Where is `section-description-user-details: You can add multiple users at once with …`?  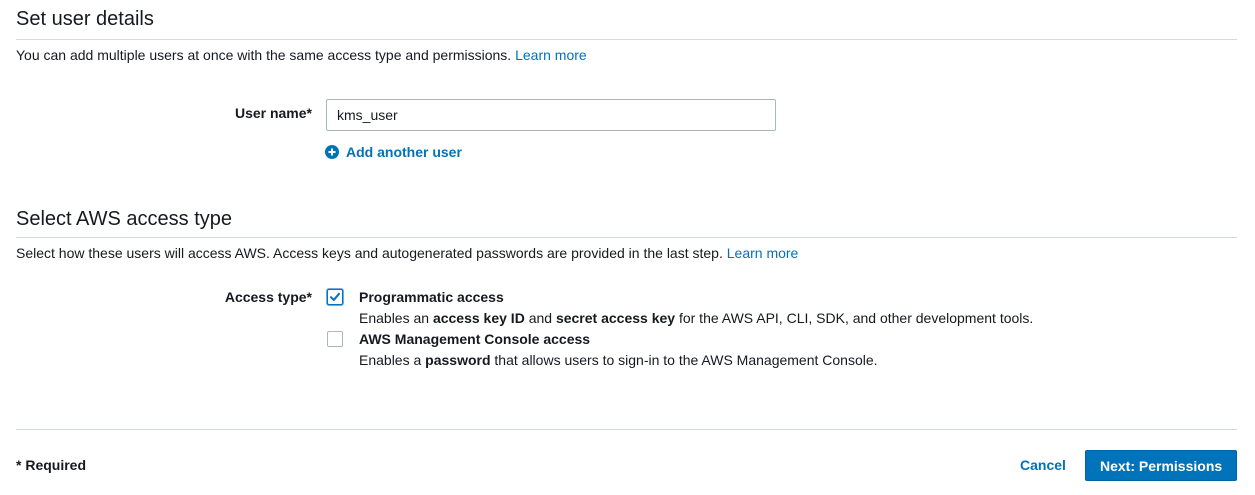 section-description-user-details: You can add multiple users at once with … is located at coordinates (301, 55).